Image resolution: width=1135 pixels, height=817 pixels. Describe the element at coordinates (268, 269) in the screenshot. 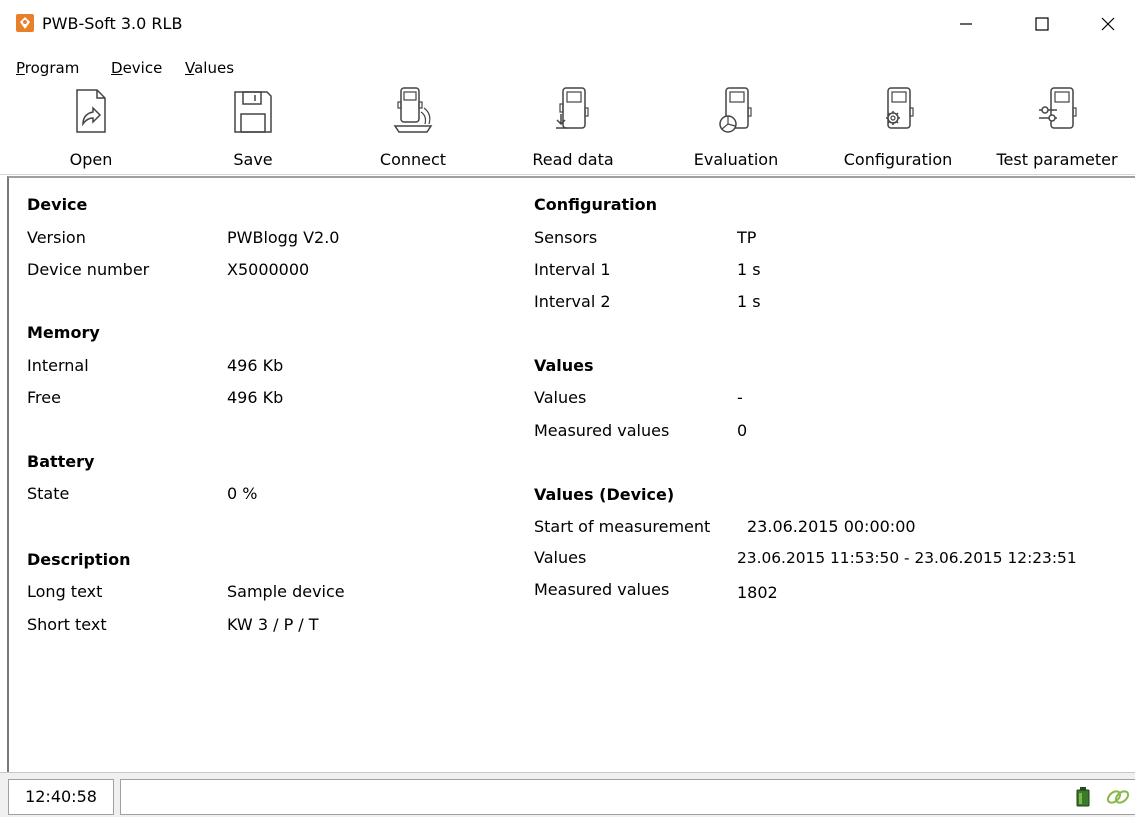

I see `device-number-value: X5000000` at that location.